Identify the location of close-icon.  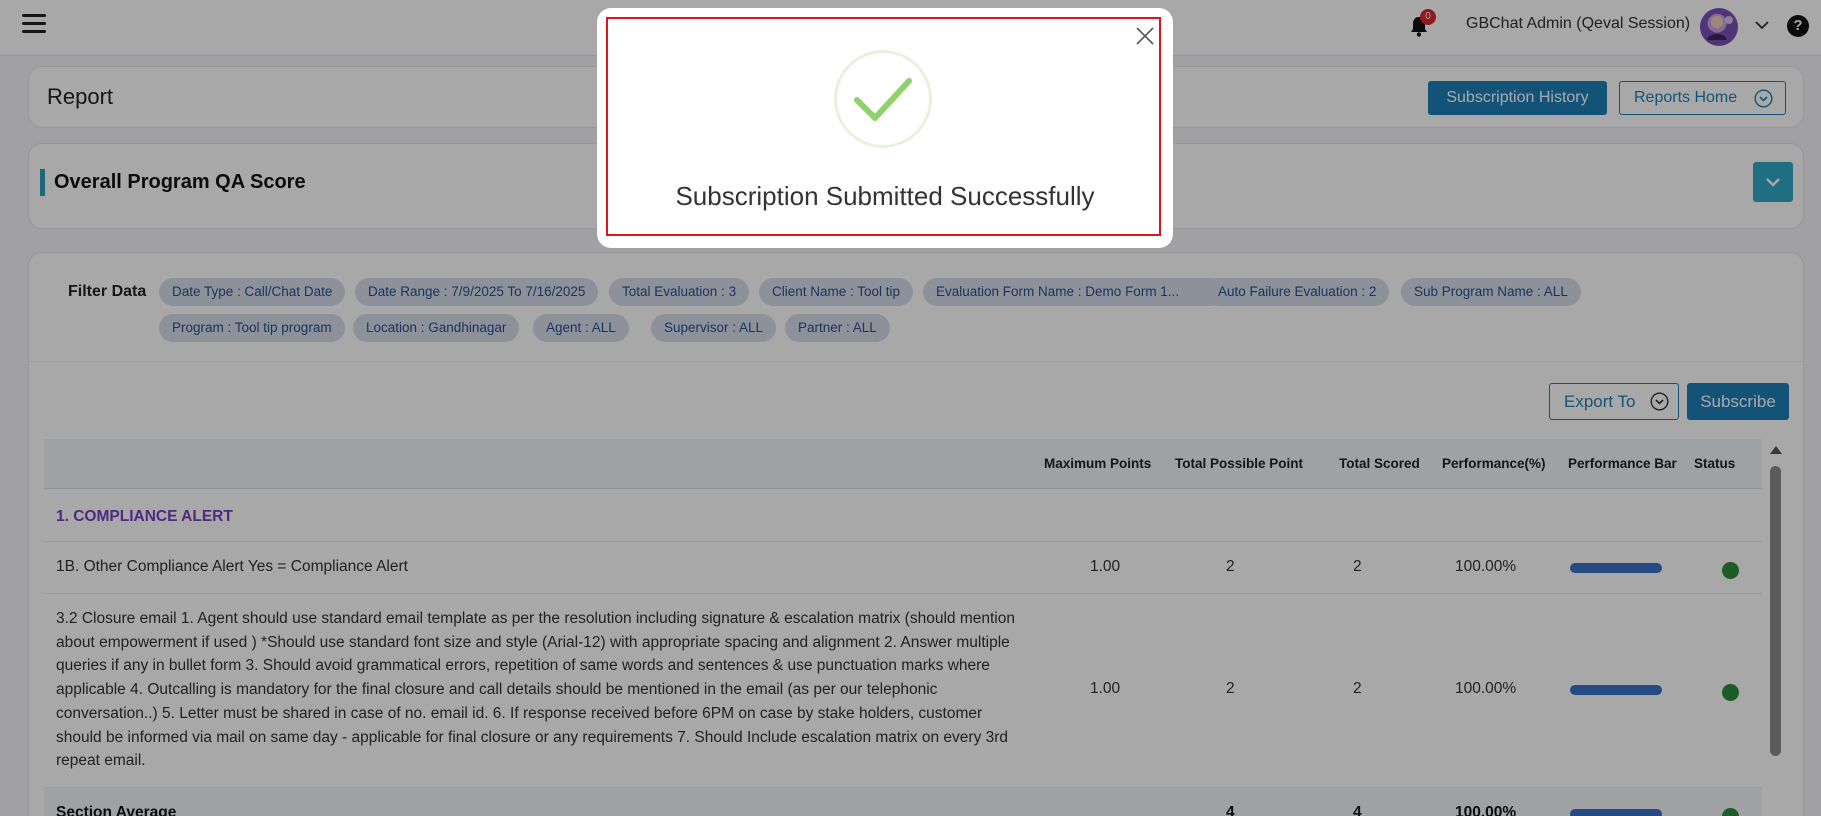
(1145, 36).